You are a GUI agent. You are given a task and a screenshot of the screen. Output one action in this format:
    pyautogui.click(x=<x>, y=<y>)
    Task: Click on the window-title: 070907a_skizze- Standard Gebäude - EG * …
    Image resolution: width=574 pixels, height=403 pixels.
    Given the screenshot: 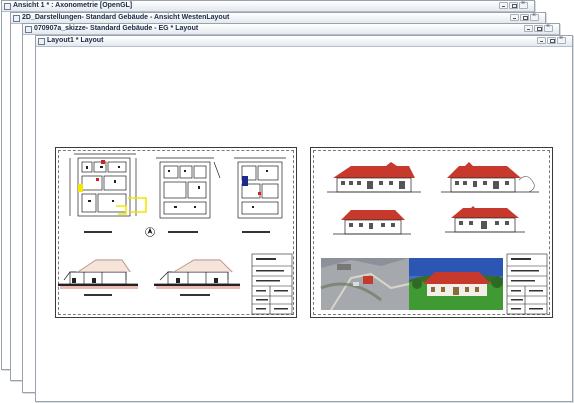 What is the action you would take?
    pyautogui.click(x=116, y=28)
    